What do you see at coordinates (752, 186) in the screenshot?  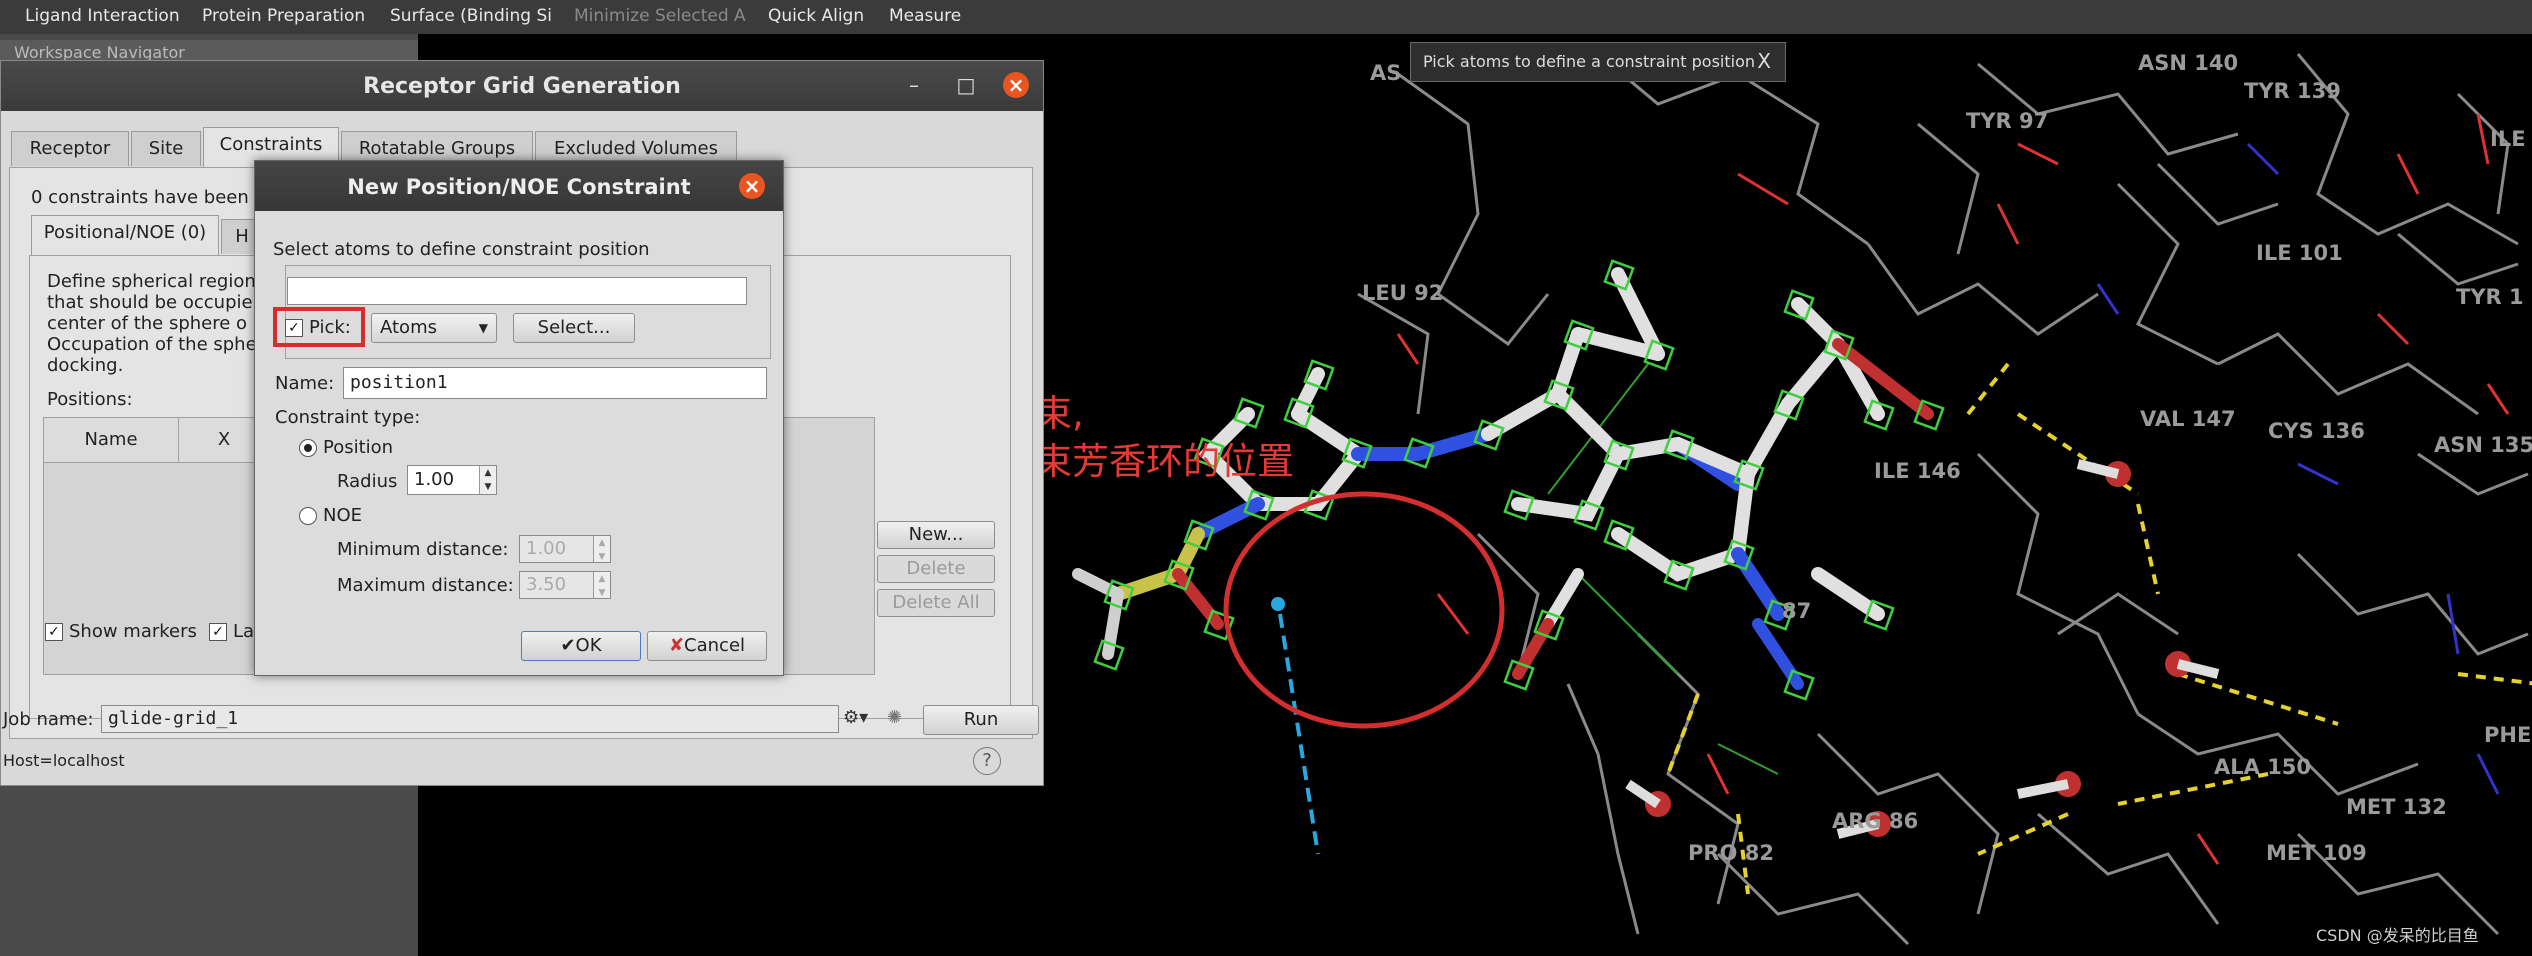 I see `dialog-close-button: ×` at bounding box center [752, 186].